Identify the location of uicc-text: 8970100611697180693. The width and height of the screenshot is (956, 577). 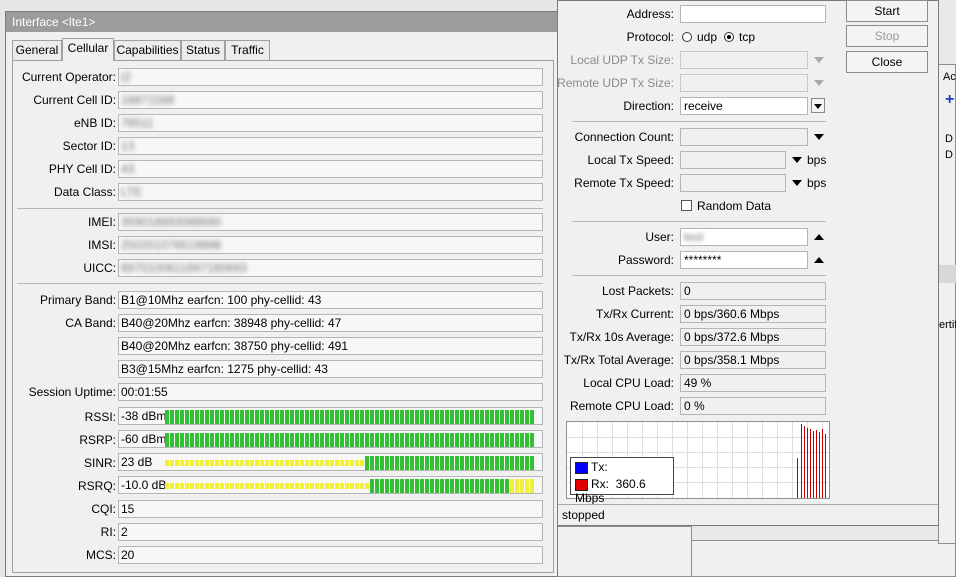
(184, 268).